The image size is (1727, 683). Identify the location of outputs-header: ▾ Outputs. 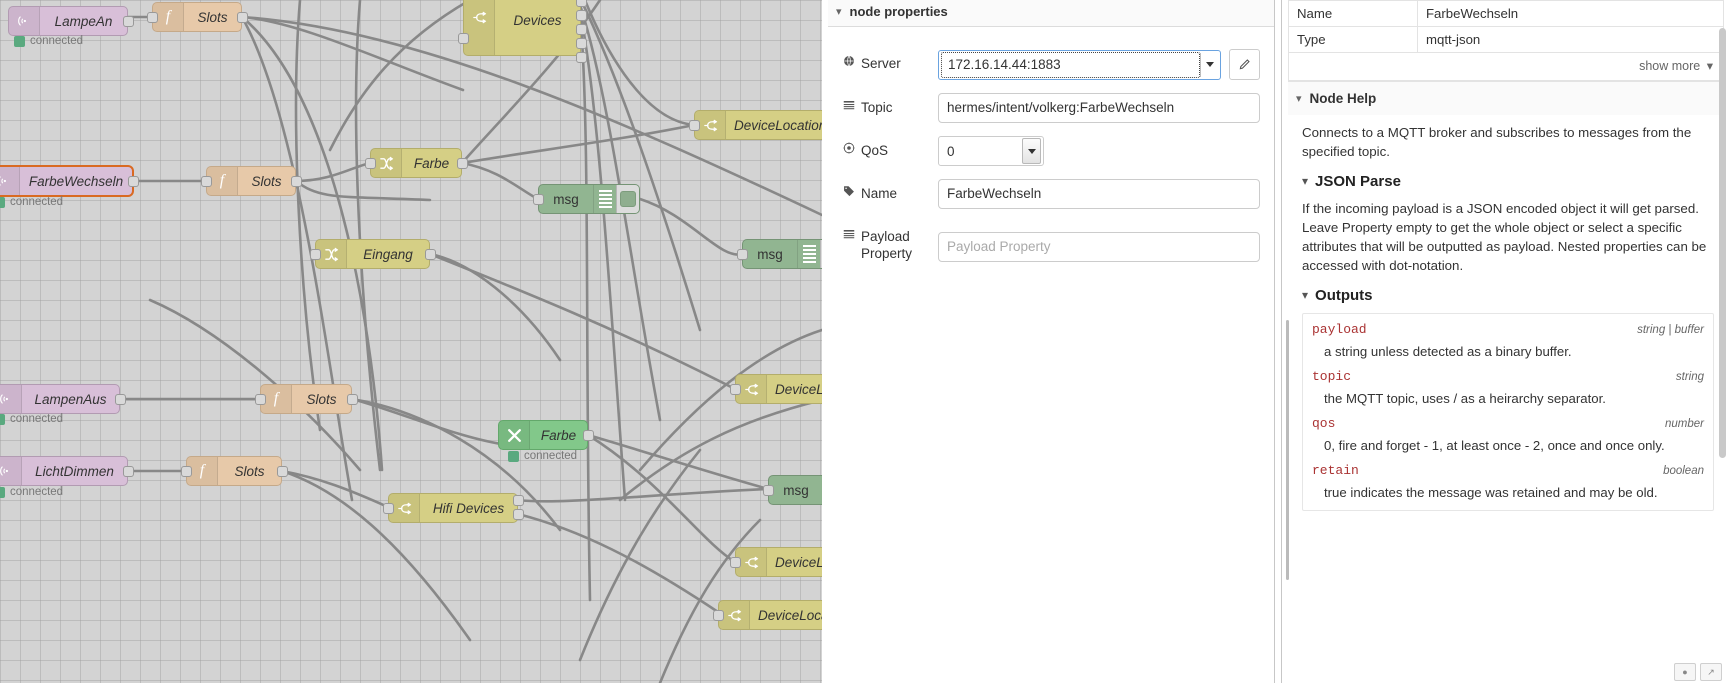
(1508, 295).